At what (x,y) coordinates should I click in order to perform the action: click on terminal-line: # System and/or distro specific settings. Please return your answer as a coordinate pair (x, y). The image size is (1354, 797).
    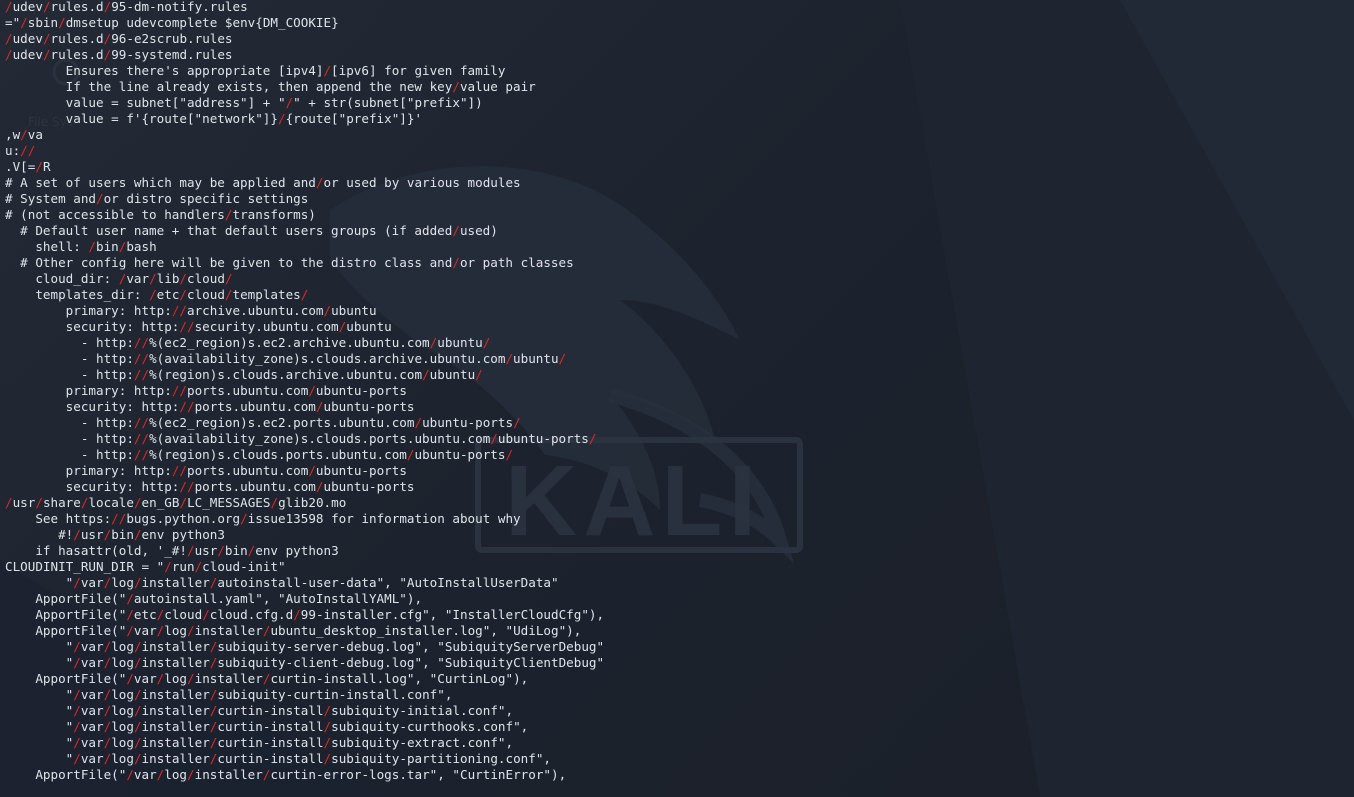
    Looking at the image, I should click on (157, 198).